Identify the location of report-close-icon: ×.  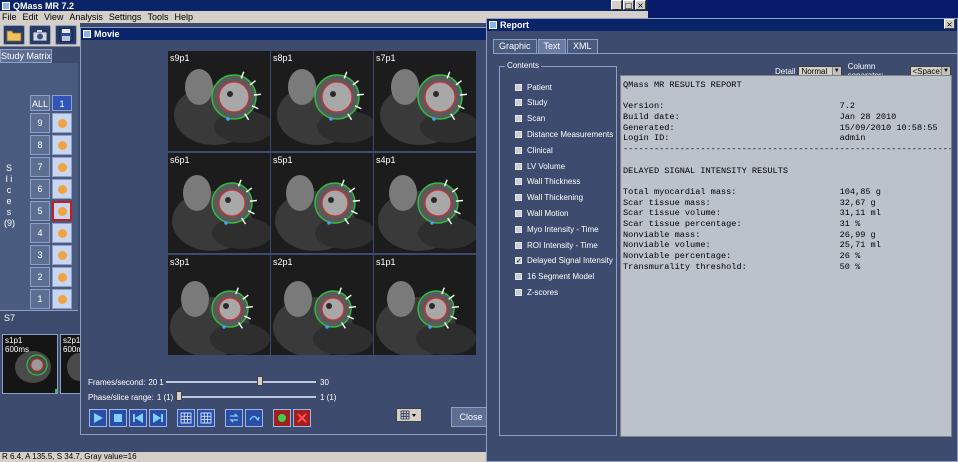
(949, 24).